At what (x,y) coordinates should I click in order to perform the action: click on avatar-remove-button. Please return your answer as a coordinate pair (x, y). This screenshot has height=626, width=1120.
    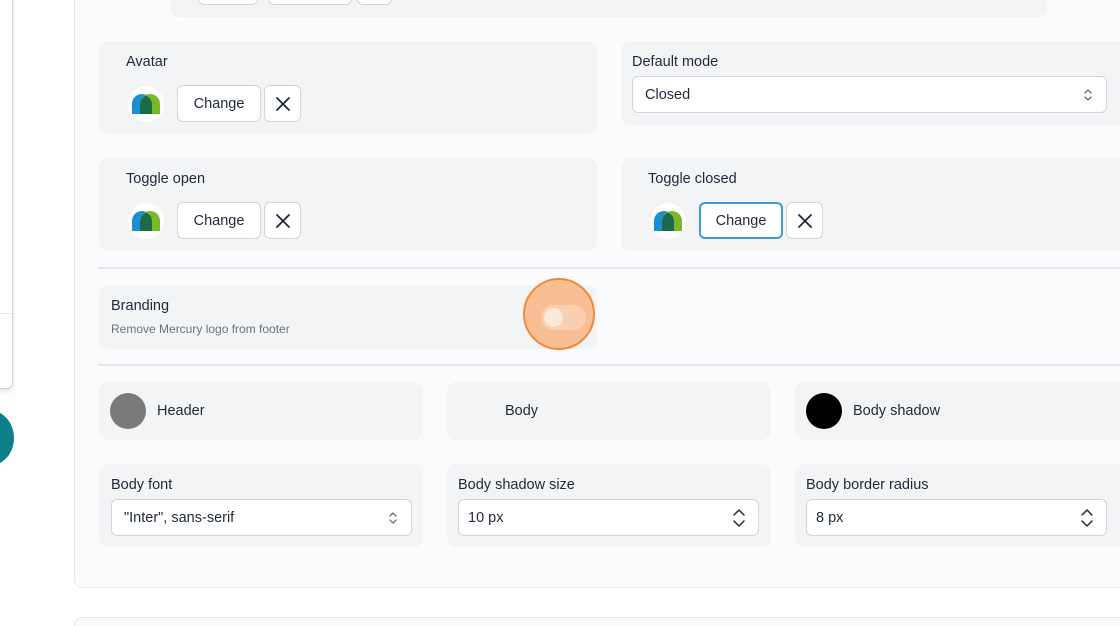
    Looking at the image, I should click on (282, 103).